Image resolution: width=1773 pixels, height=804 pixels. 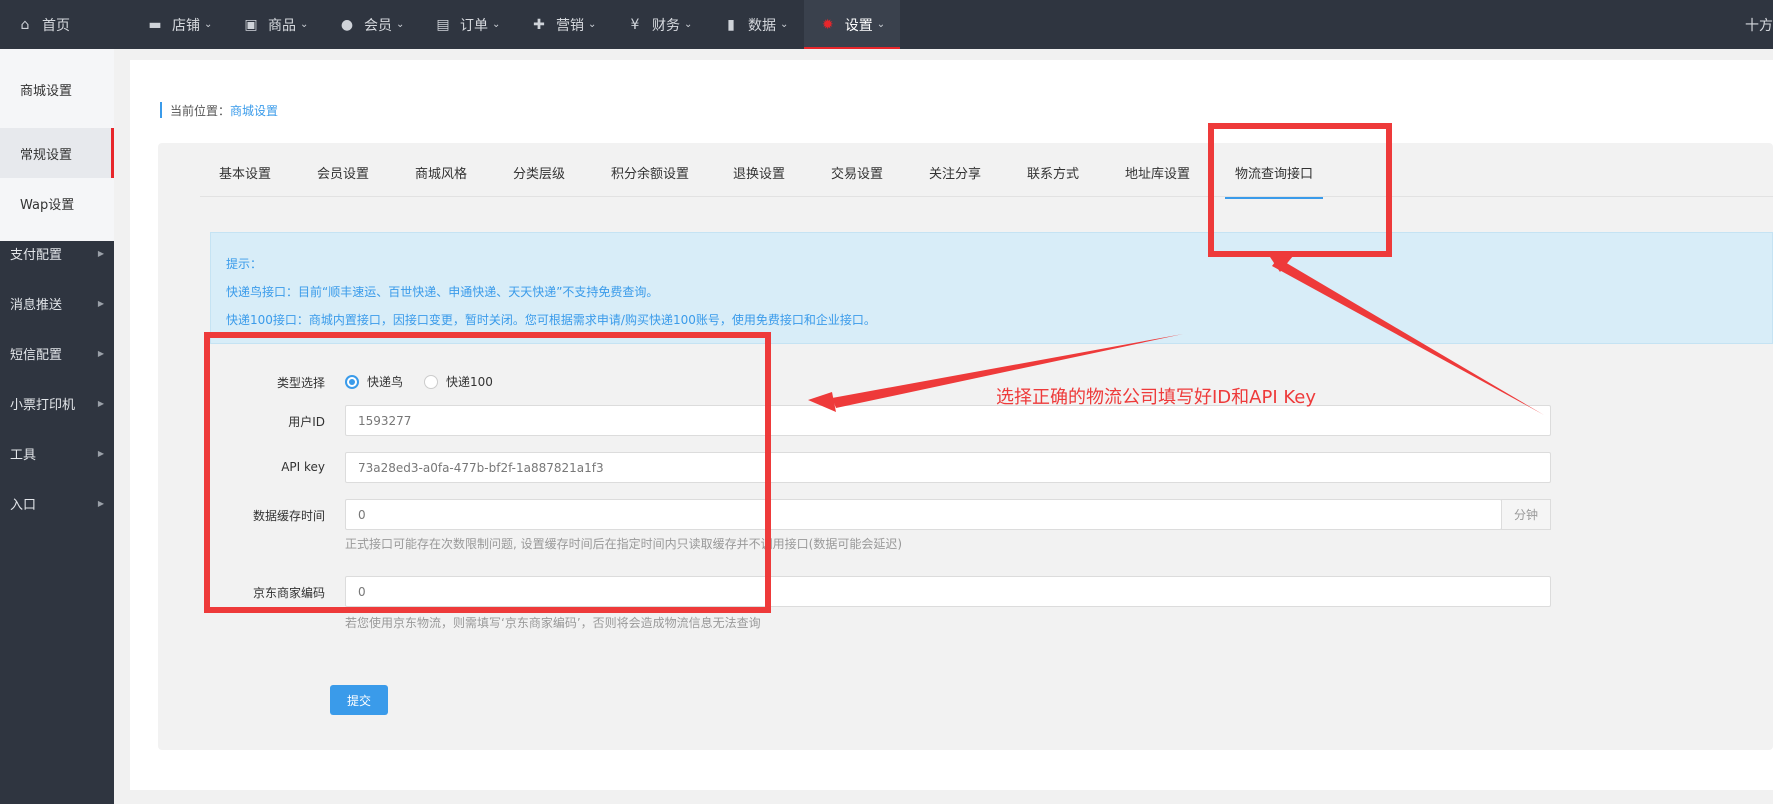 What do you see at coordinates (1176, 334) in the screenshot?
I see `annotation-arrows` at bounding box center [1176, 334].